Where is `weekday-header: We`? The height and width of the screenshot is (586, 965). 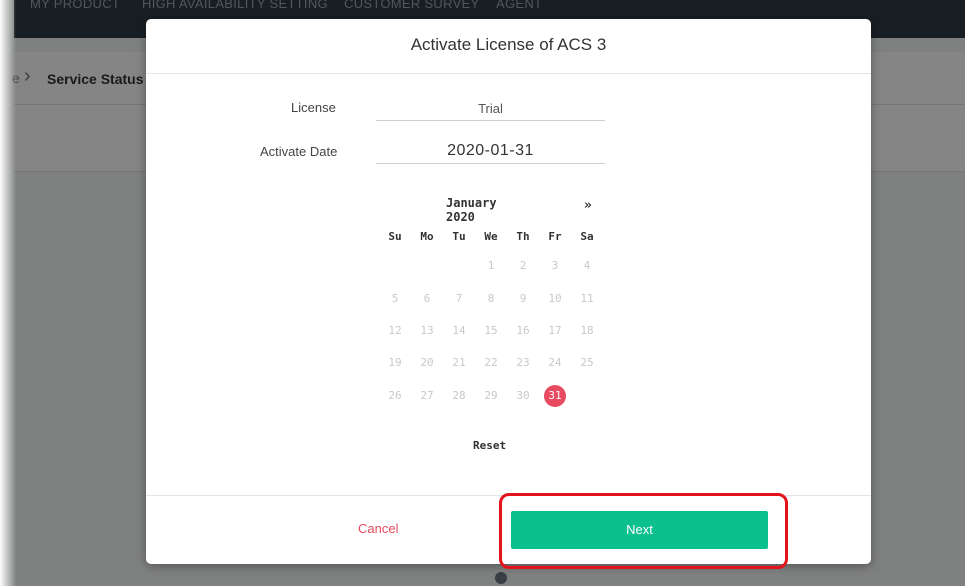
weekday-header: We is located at coordinates (491, 236).